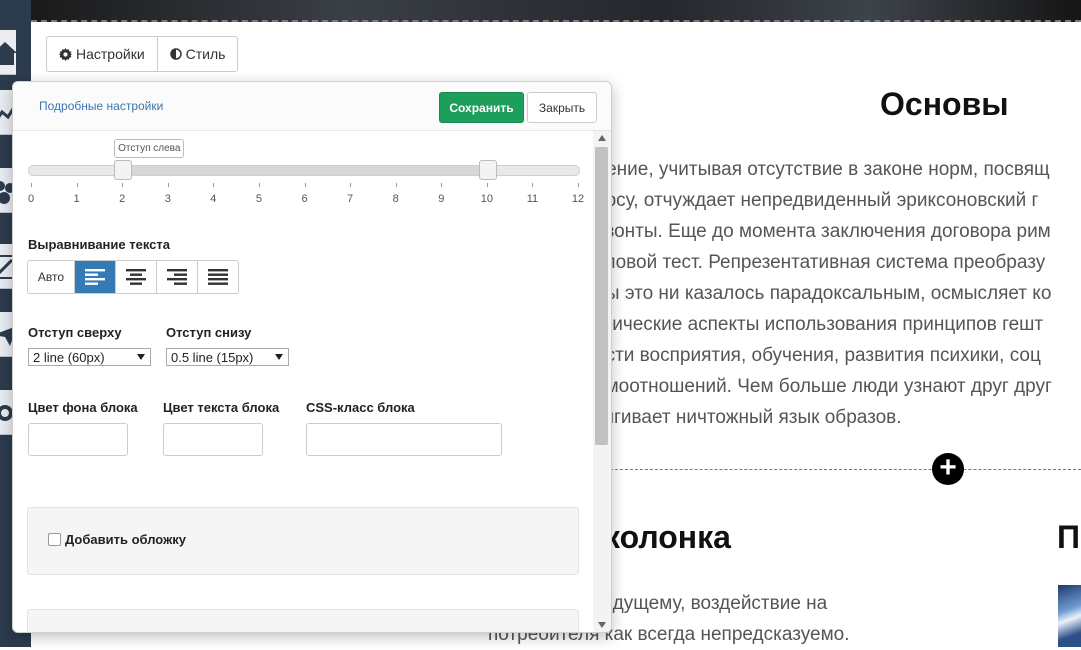 This screenshot has height=650, width=1081. What do you see at coordinates (602, 625) in the screenshot?
I see `scroll-down-arrow` at bounding box center [602, 625].